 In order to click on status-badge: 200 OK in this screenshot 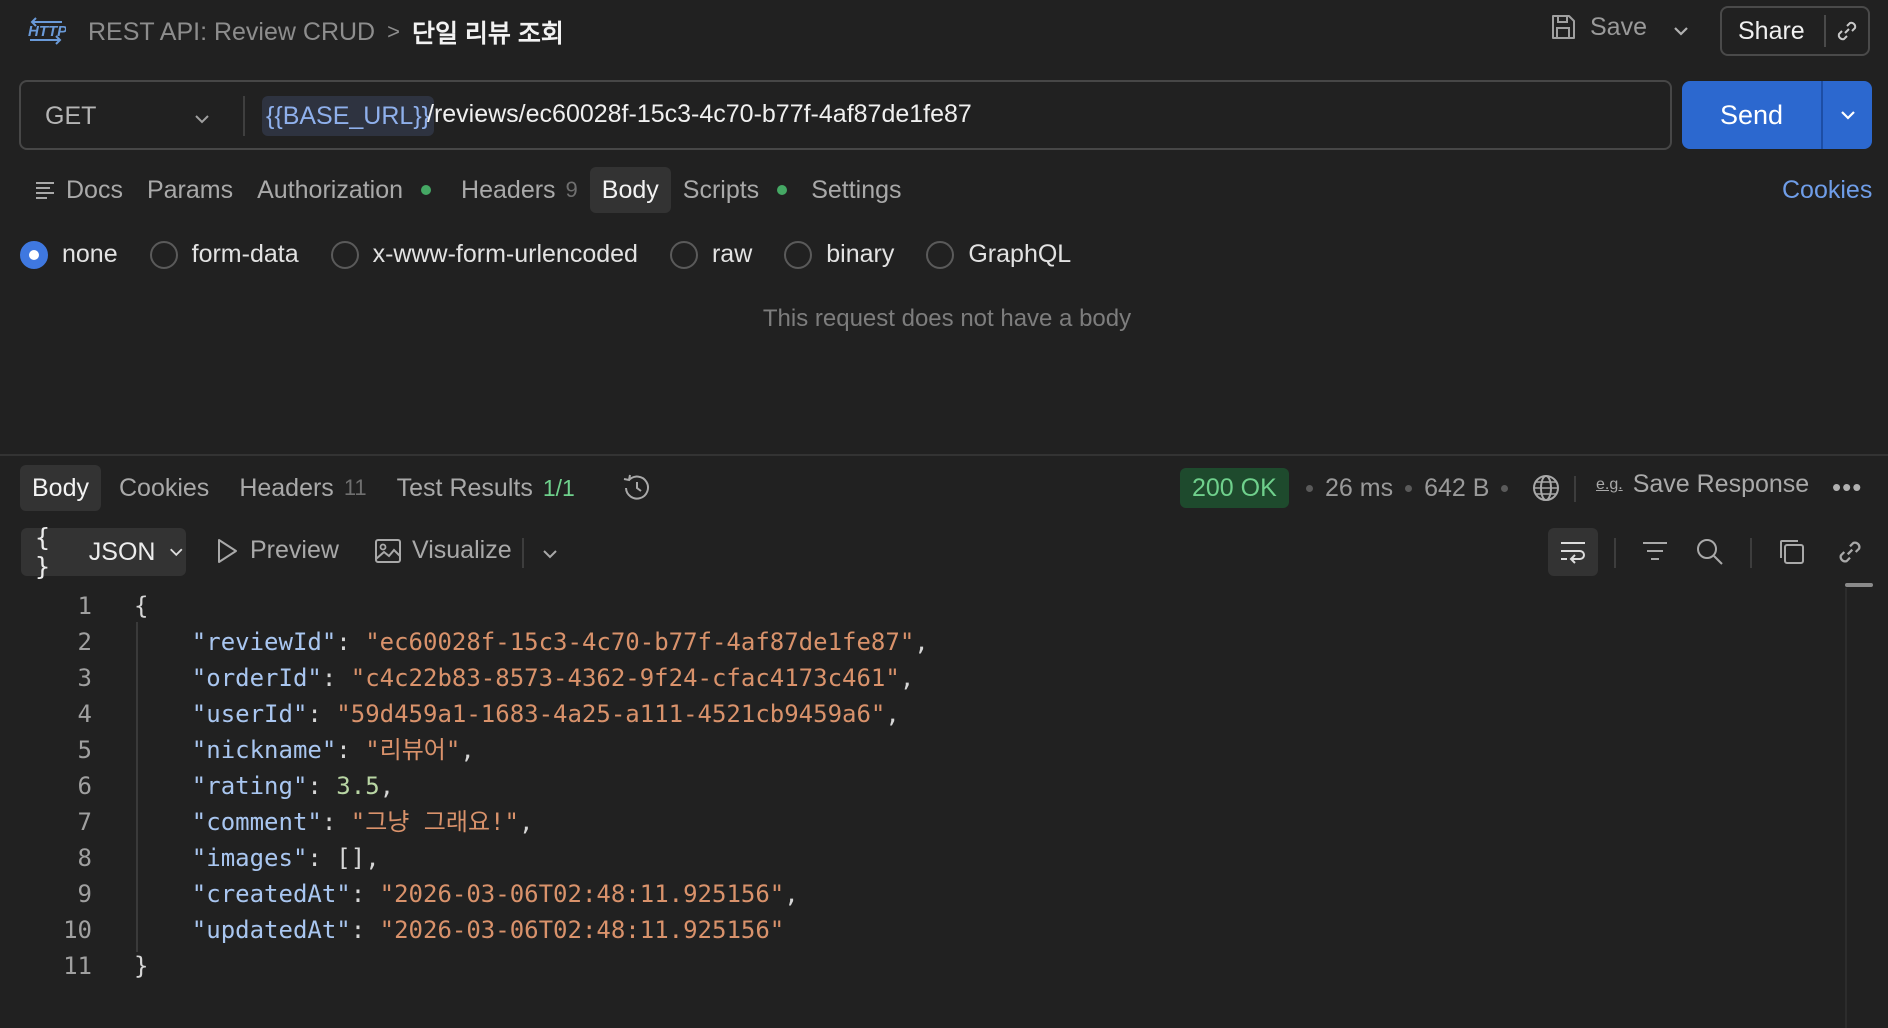, I will do `click(1234, 488)`.